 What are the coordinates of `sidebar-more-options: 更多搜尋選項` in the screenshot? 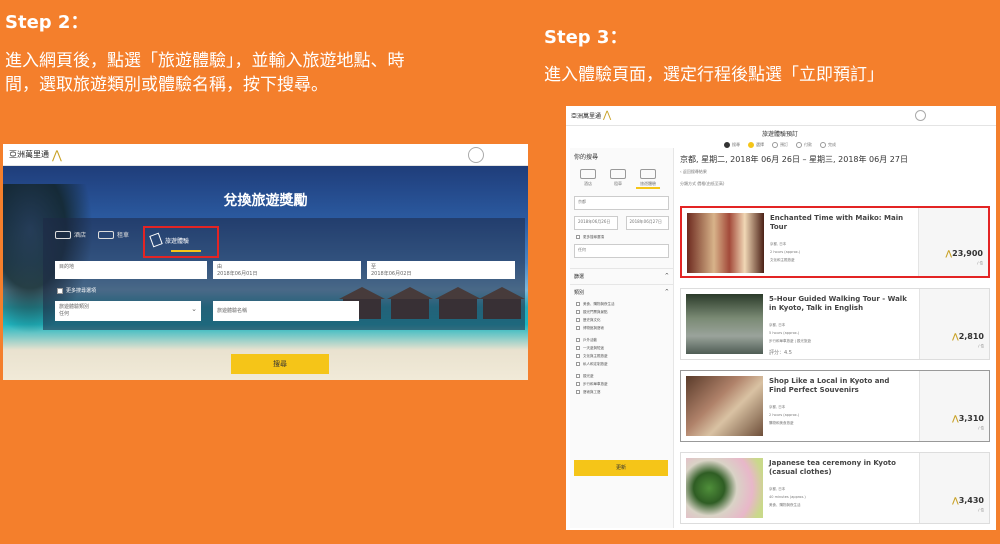 It's located at (621, 237).